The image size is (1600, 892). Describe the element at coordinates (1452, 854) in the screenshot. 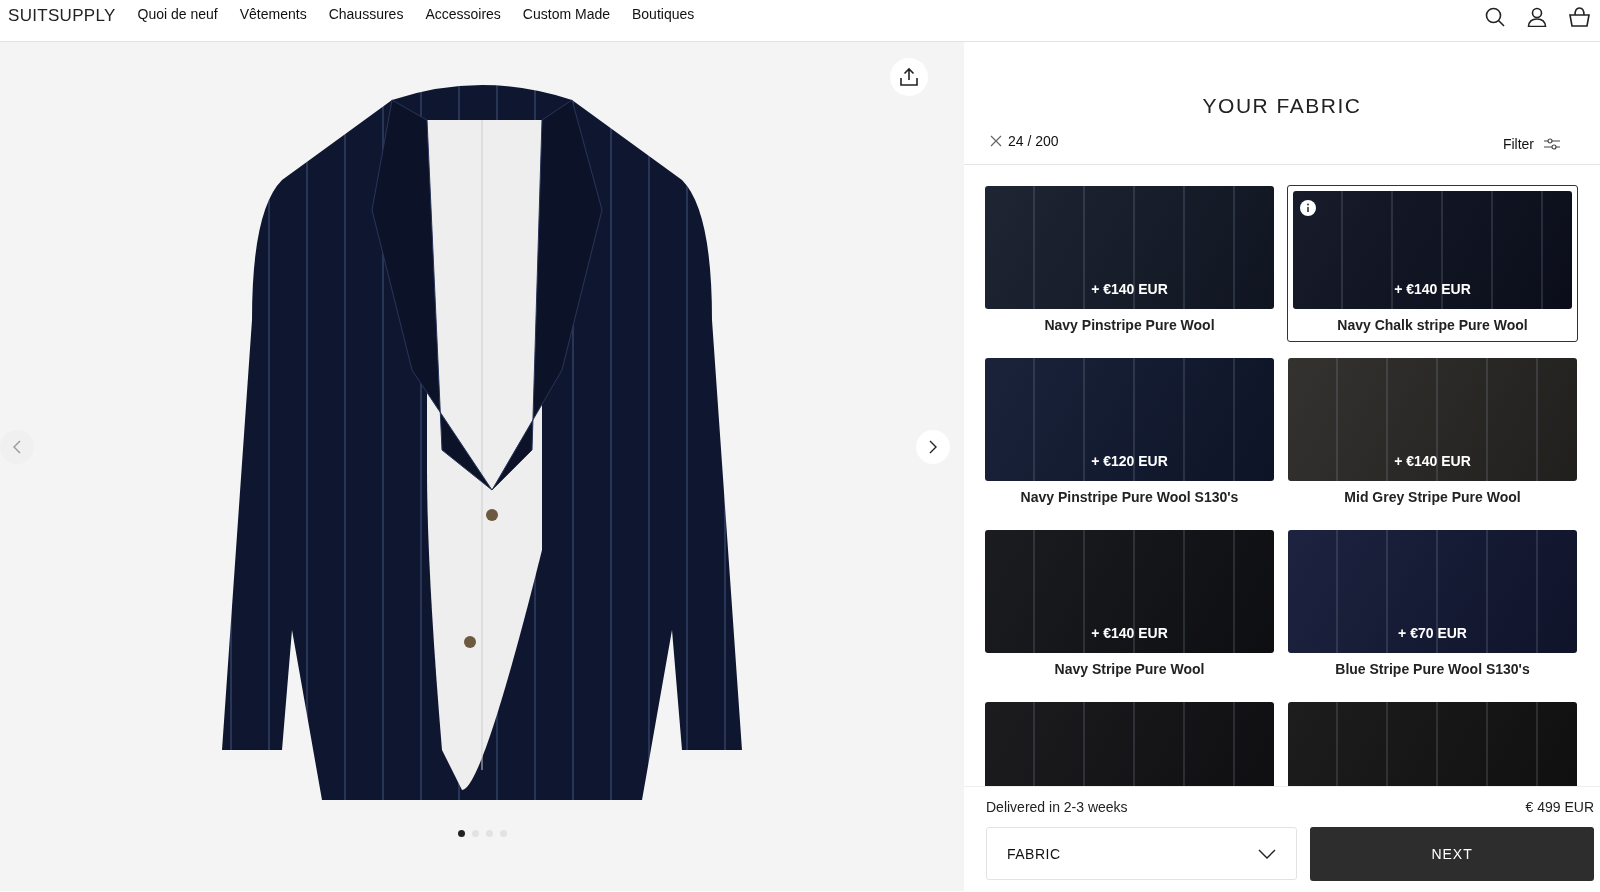

I see `next-button: NEXT` at that location.